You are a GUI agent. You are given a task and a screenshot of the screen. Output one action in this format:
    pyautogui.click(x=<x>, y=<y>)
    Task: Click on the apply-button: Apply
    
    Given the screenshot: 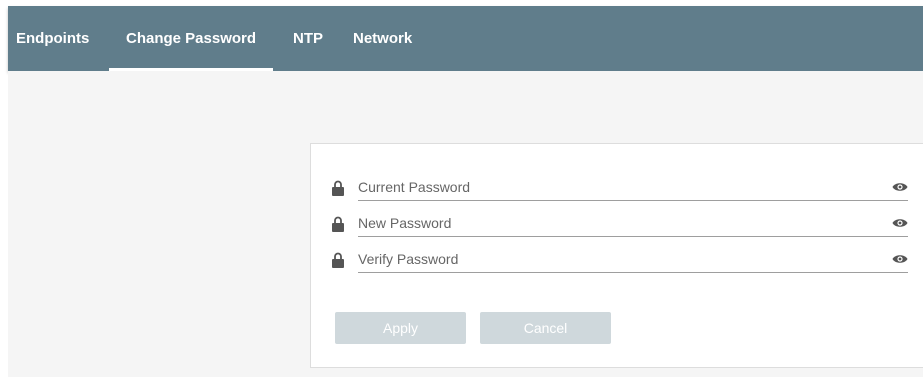 What is the action you would take?
    pyautogui.click(x=400, y=328)
    